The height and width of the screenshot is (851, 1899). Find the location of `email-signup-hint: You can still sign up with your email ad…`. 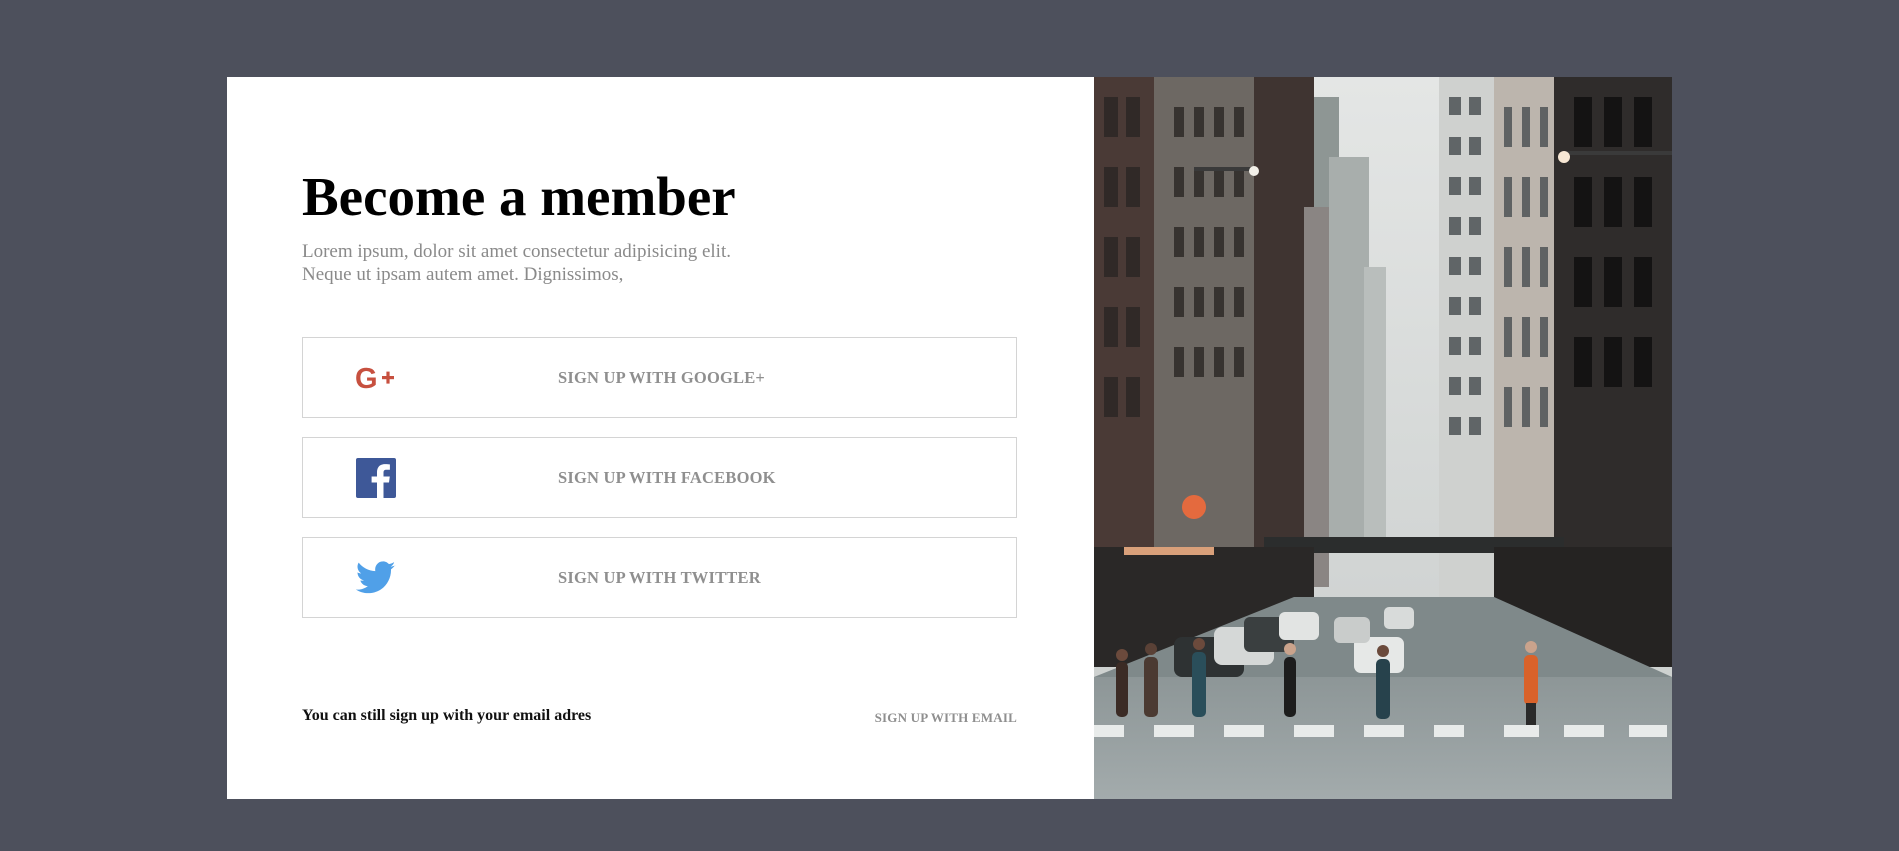

email-signup-hint: You can still sign up with your email ad… is located at coordinates (447, 715).